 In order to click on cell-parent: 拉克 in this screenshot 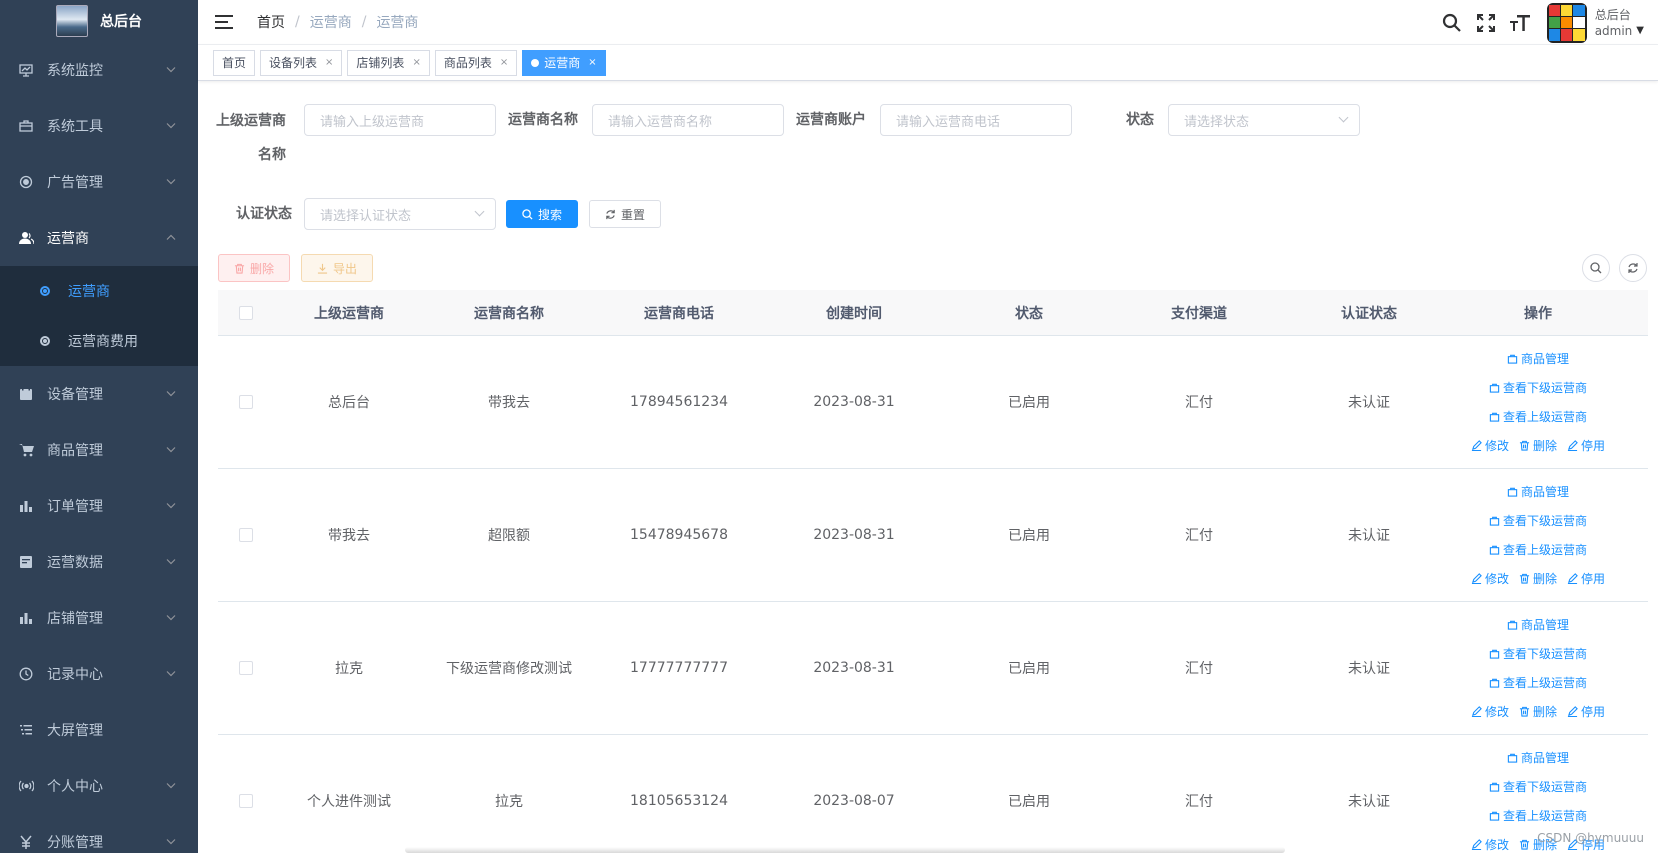, I will do `click(349, 669)`.